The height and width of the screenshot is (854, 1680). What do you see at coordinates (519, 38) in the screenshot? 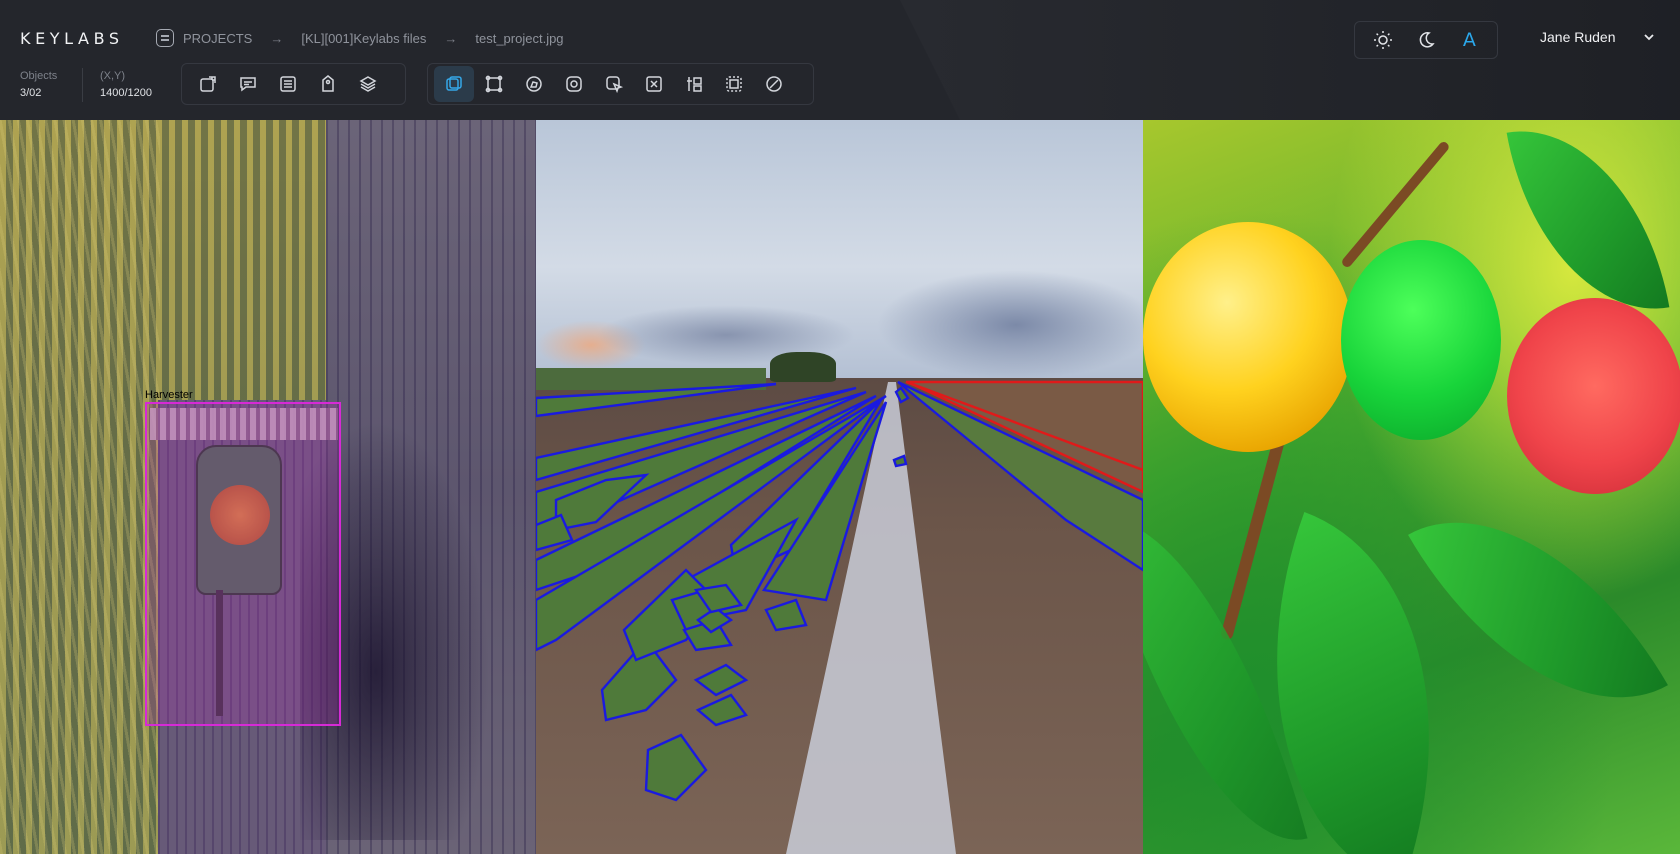
I see `breadcrumb-file: test_project.jpg` at bounding box center [519, 38].